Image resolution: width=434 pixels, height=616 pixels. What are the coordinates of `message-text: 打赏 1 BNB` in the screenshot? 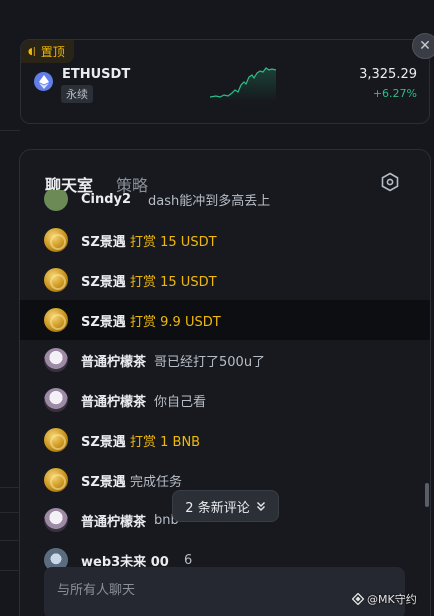 It's located at (165, 442).